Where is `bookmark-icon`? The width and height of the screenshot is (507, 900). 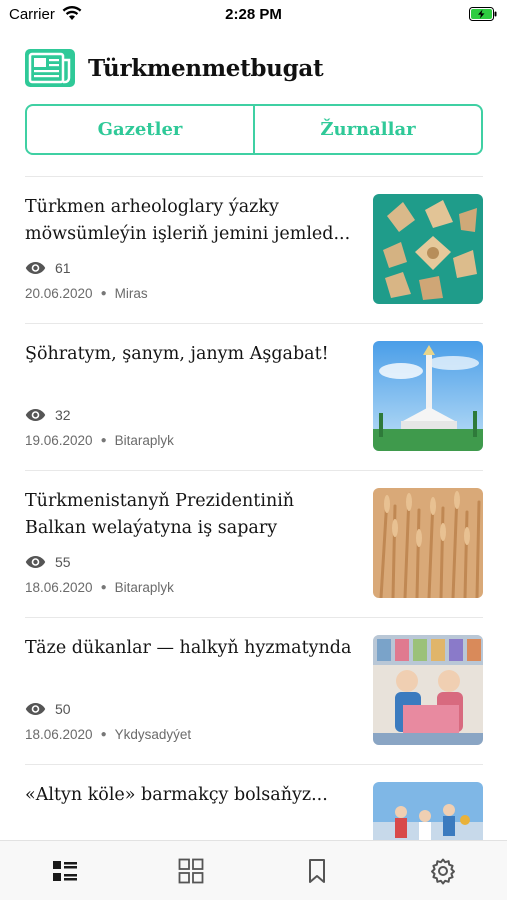
bookmark-icon is located at coordinates (317, 871).